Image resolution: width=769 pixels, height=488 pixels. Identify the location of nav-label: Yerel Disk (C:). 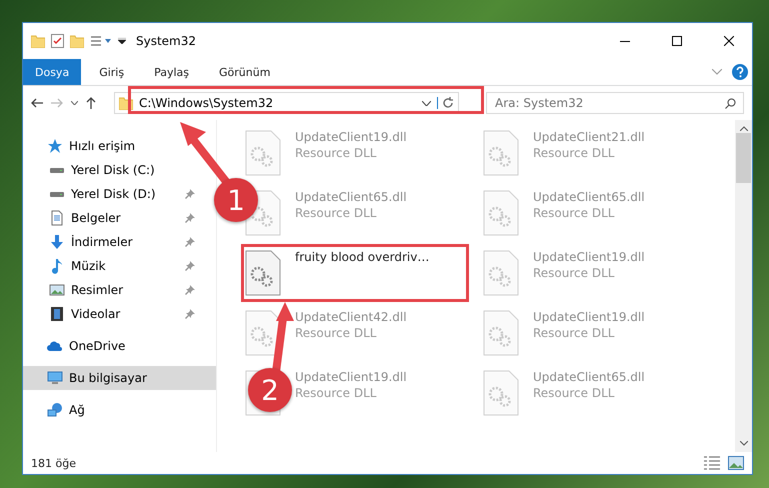
(113, 170).